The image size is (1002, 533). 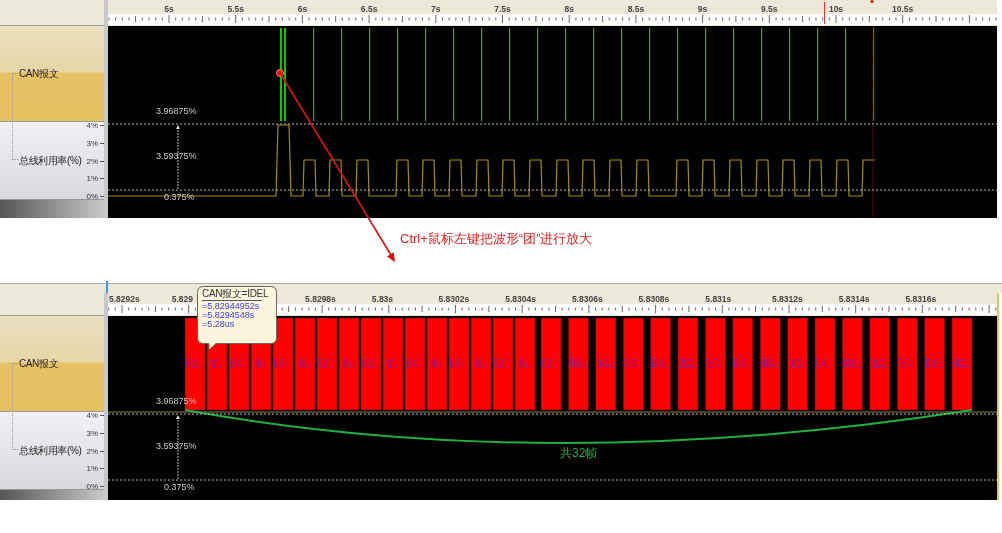 What do you see at coordinates (654, 299) in the screenshot?
I see `ruler-label: 5.8308s` at bounding box center [654, 299].